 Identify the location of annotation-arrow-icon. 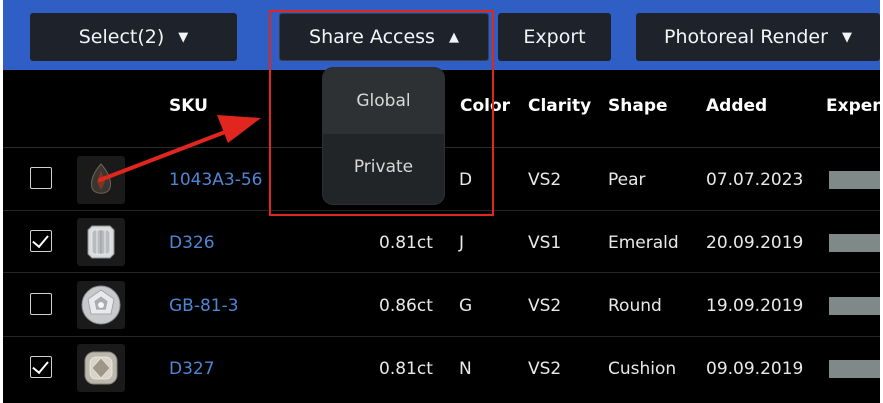
(179, 148).